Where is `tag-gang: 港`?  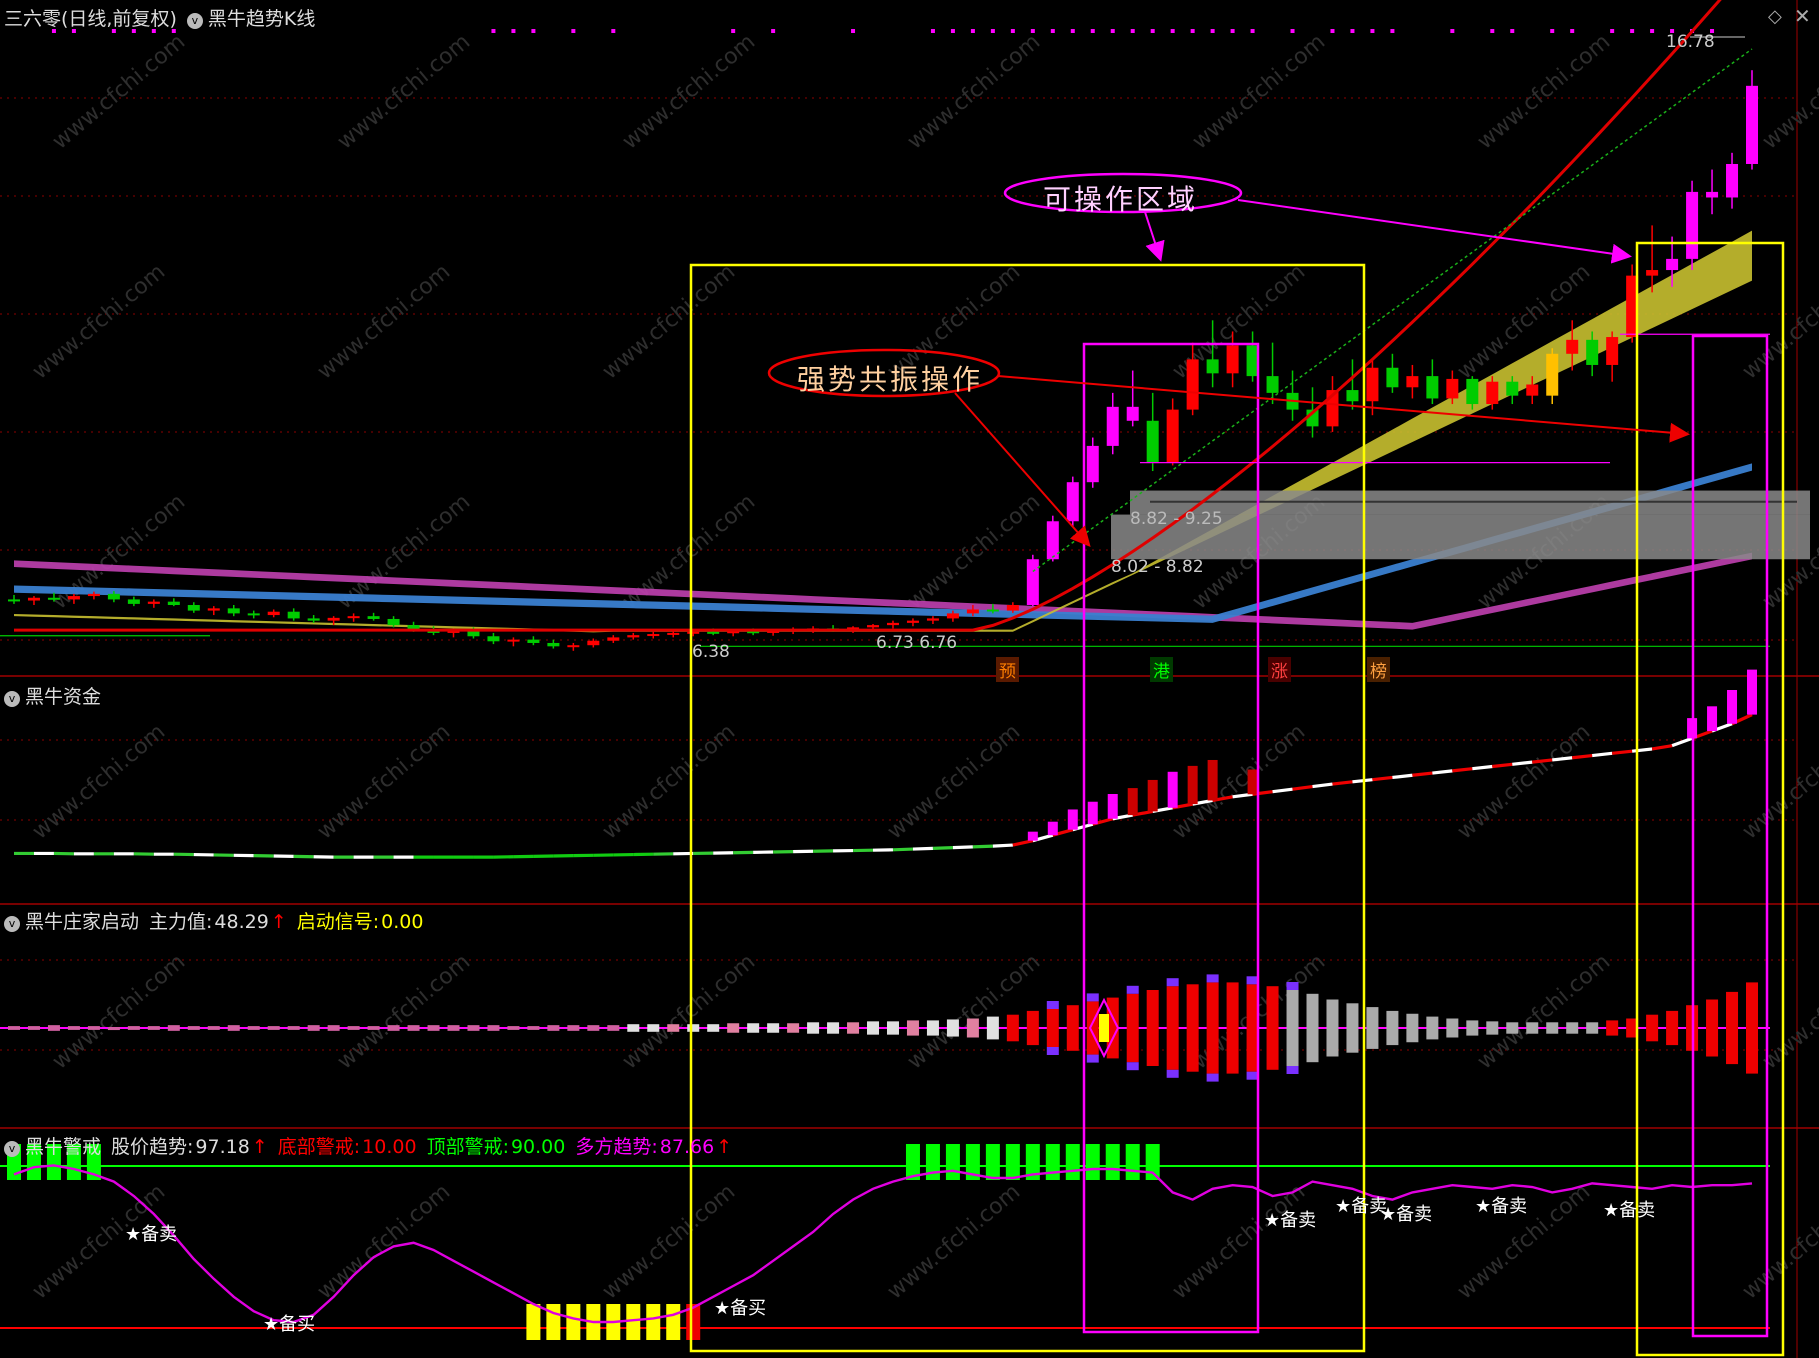
tag-gang: 港 is located at coordinates (1161, 669).